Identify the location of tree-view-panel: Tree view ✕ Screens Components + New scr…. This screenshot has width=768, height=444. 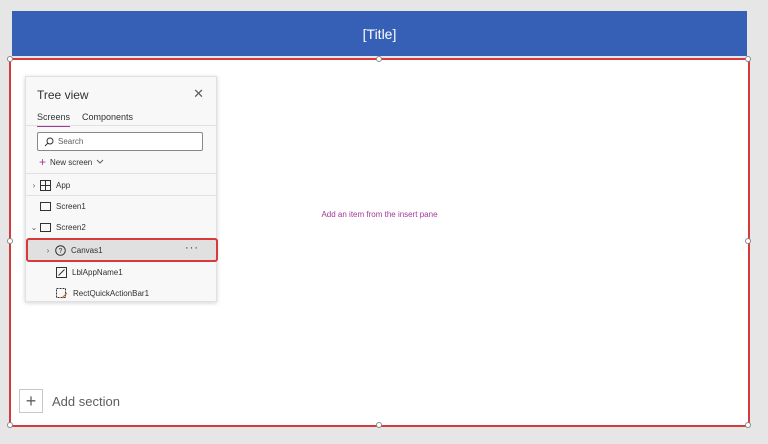
(121, 189).